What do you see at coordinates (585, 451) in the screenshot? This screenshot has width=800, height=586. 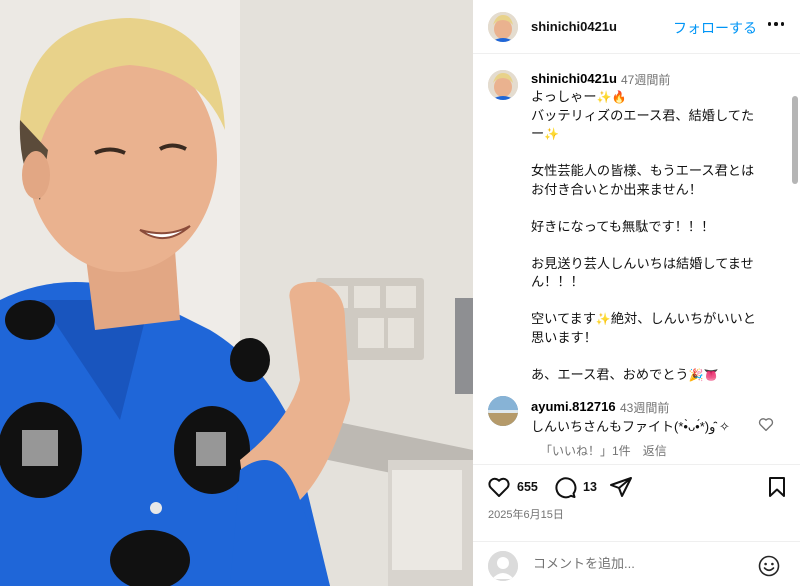 I see `comment-likes: 「いいね！」1件` at bounding box center [585, 451].